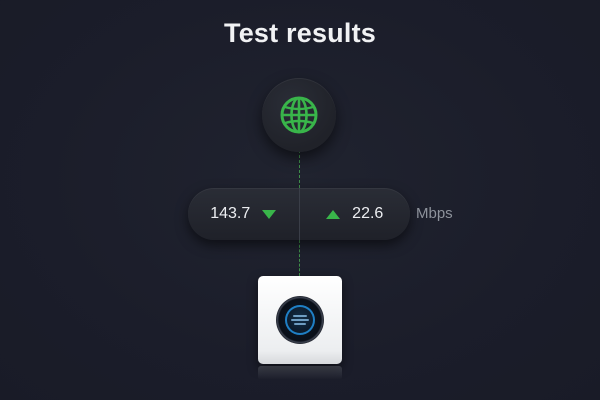 This screenshot has height=400, width=600. What do you see at coordinates (269, 214) in the screenshot?
I see `arrow-down-icon` at bounding box center [269, 214].